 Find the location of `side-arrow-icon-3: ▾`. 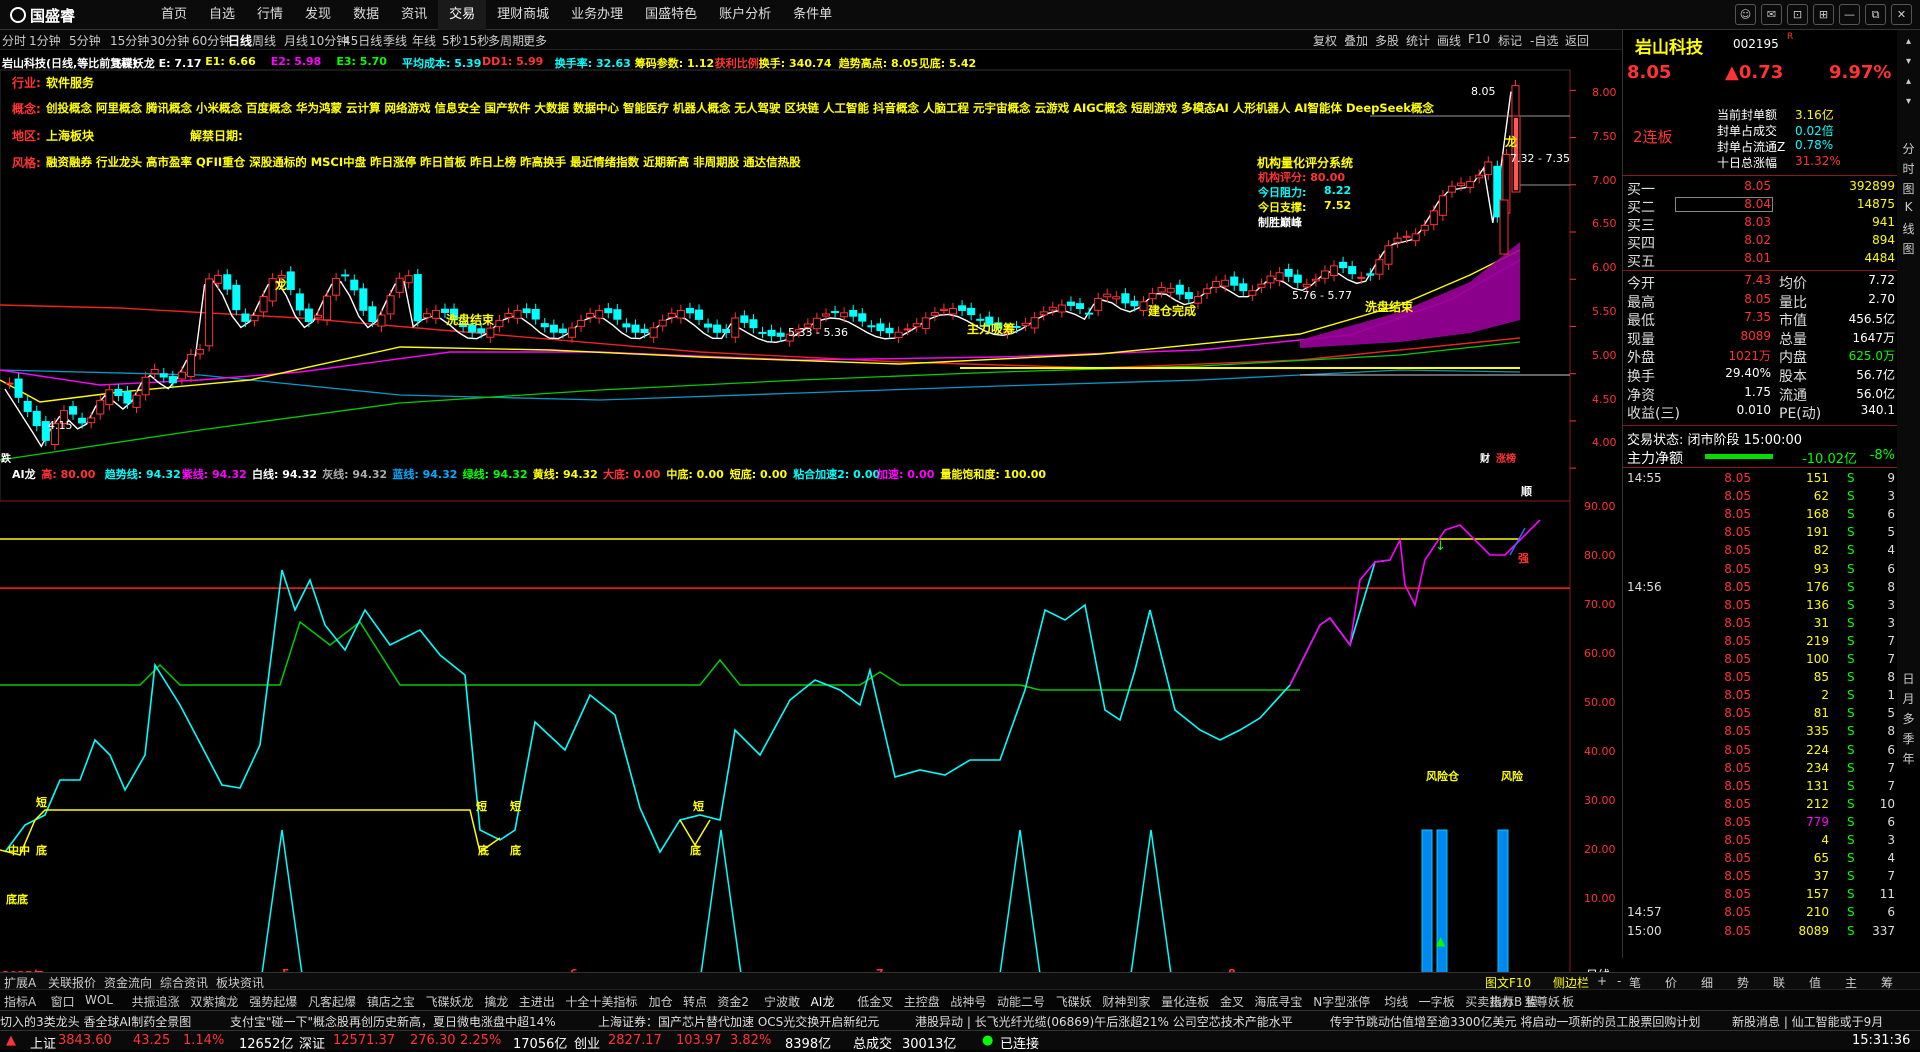

side-arrow-icon-3: ▾ is located at coordinates (1908, 101).